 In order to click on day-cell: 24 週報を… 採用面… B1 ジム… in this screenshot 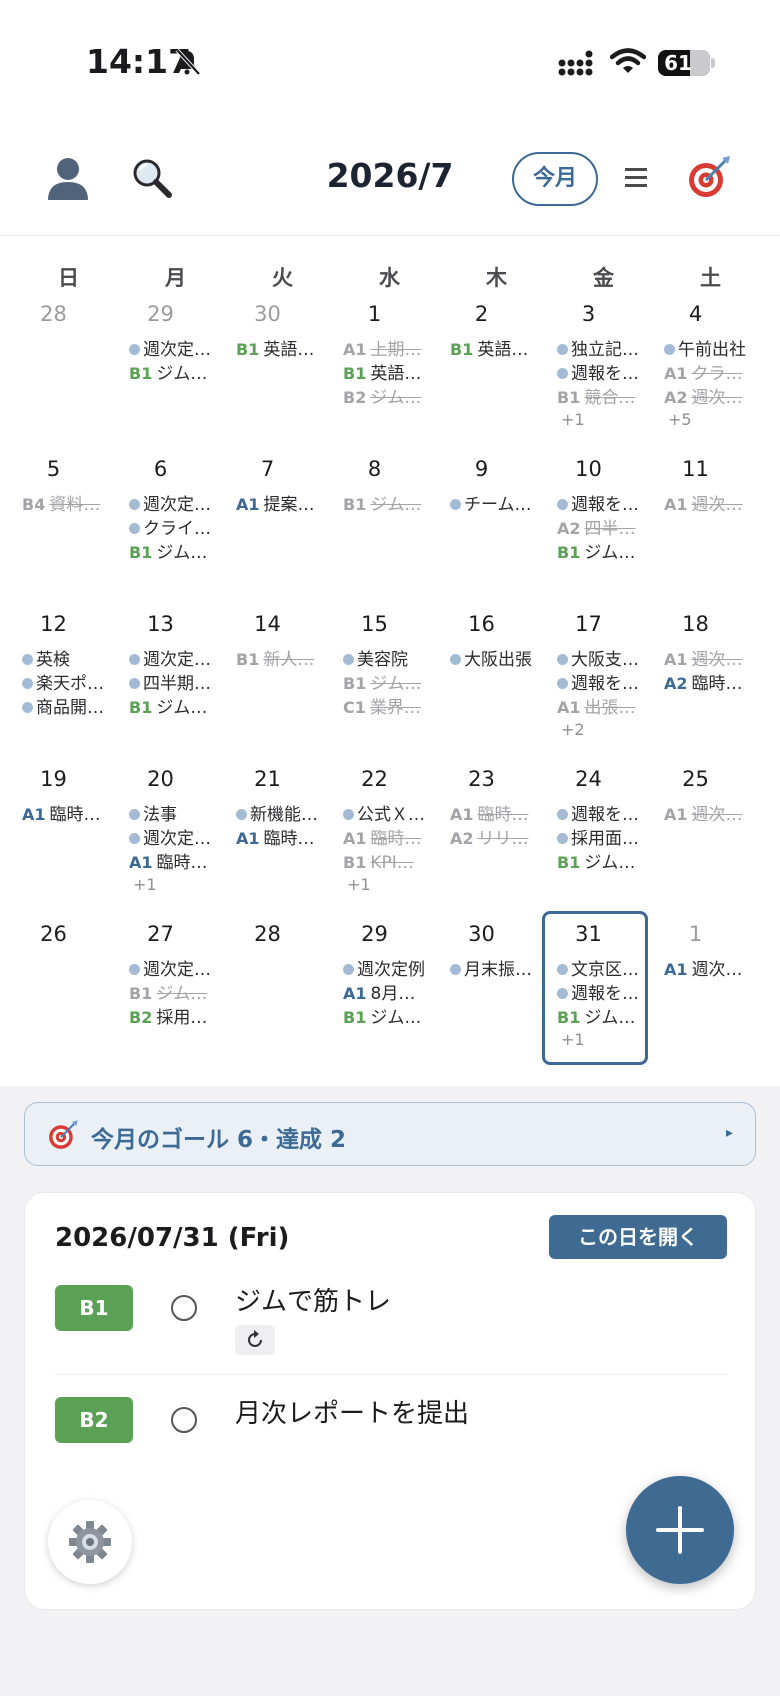, I will do `click(603, 836)`.